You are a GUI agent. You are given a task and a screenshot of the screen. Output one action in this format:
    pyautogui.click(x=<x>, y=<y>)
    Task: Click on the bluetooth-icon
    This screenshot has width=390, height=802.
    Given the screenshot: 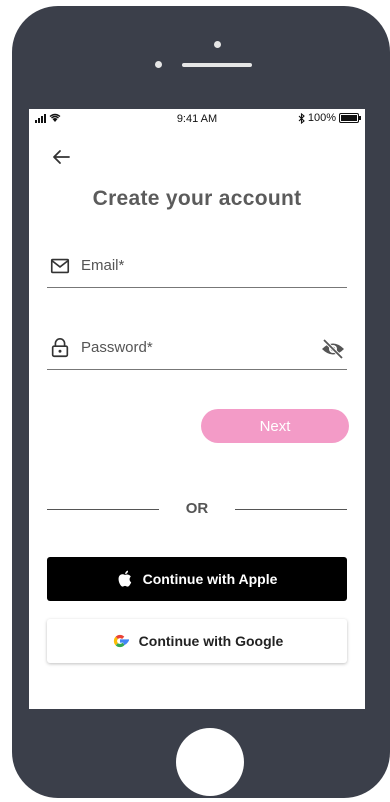 What is the action you would take?
    pyautogui.click(x=301, y=118)
    